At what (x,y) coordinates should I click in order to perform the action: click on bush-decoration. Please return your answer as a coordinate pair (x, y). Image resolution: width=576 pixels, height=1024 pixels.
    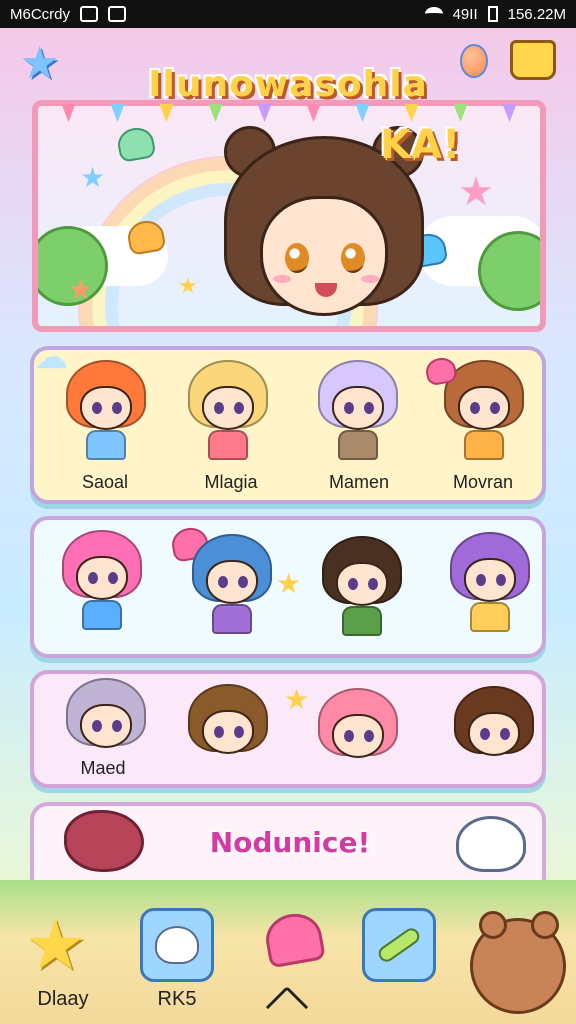
    Looking at the image, I should click on (509, 271).